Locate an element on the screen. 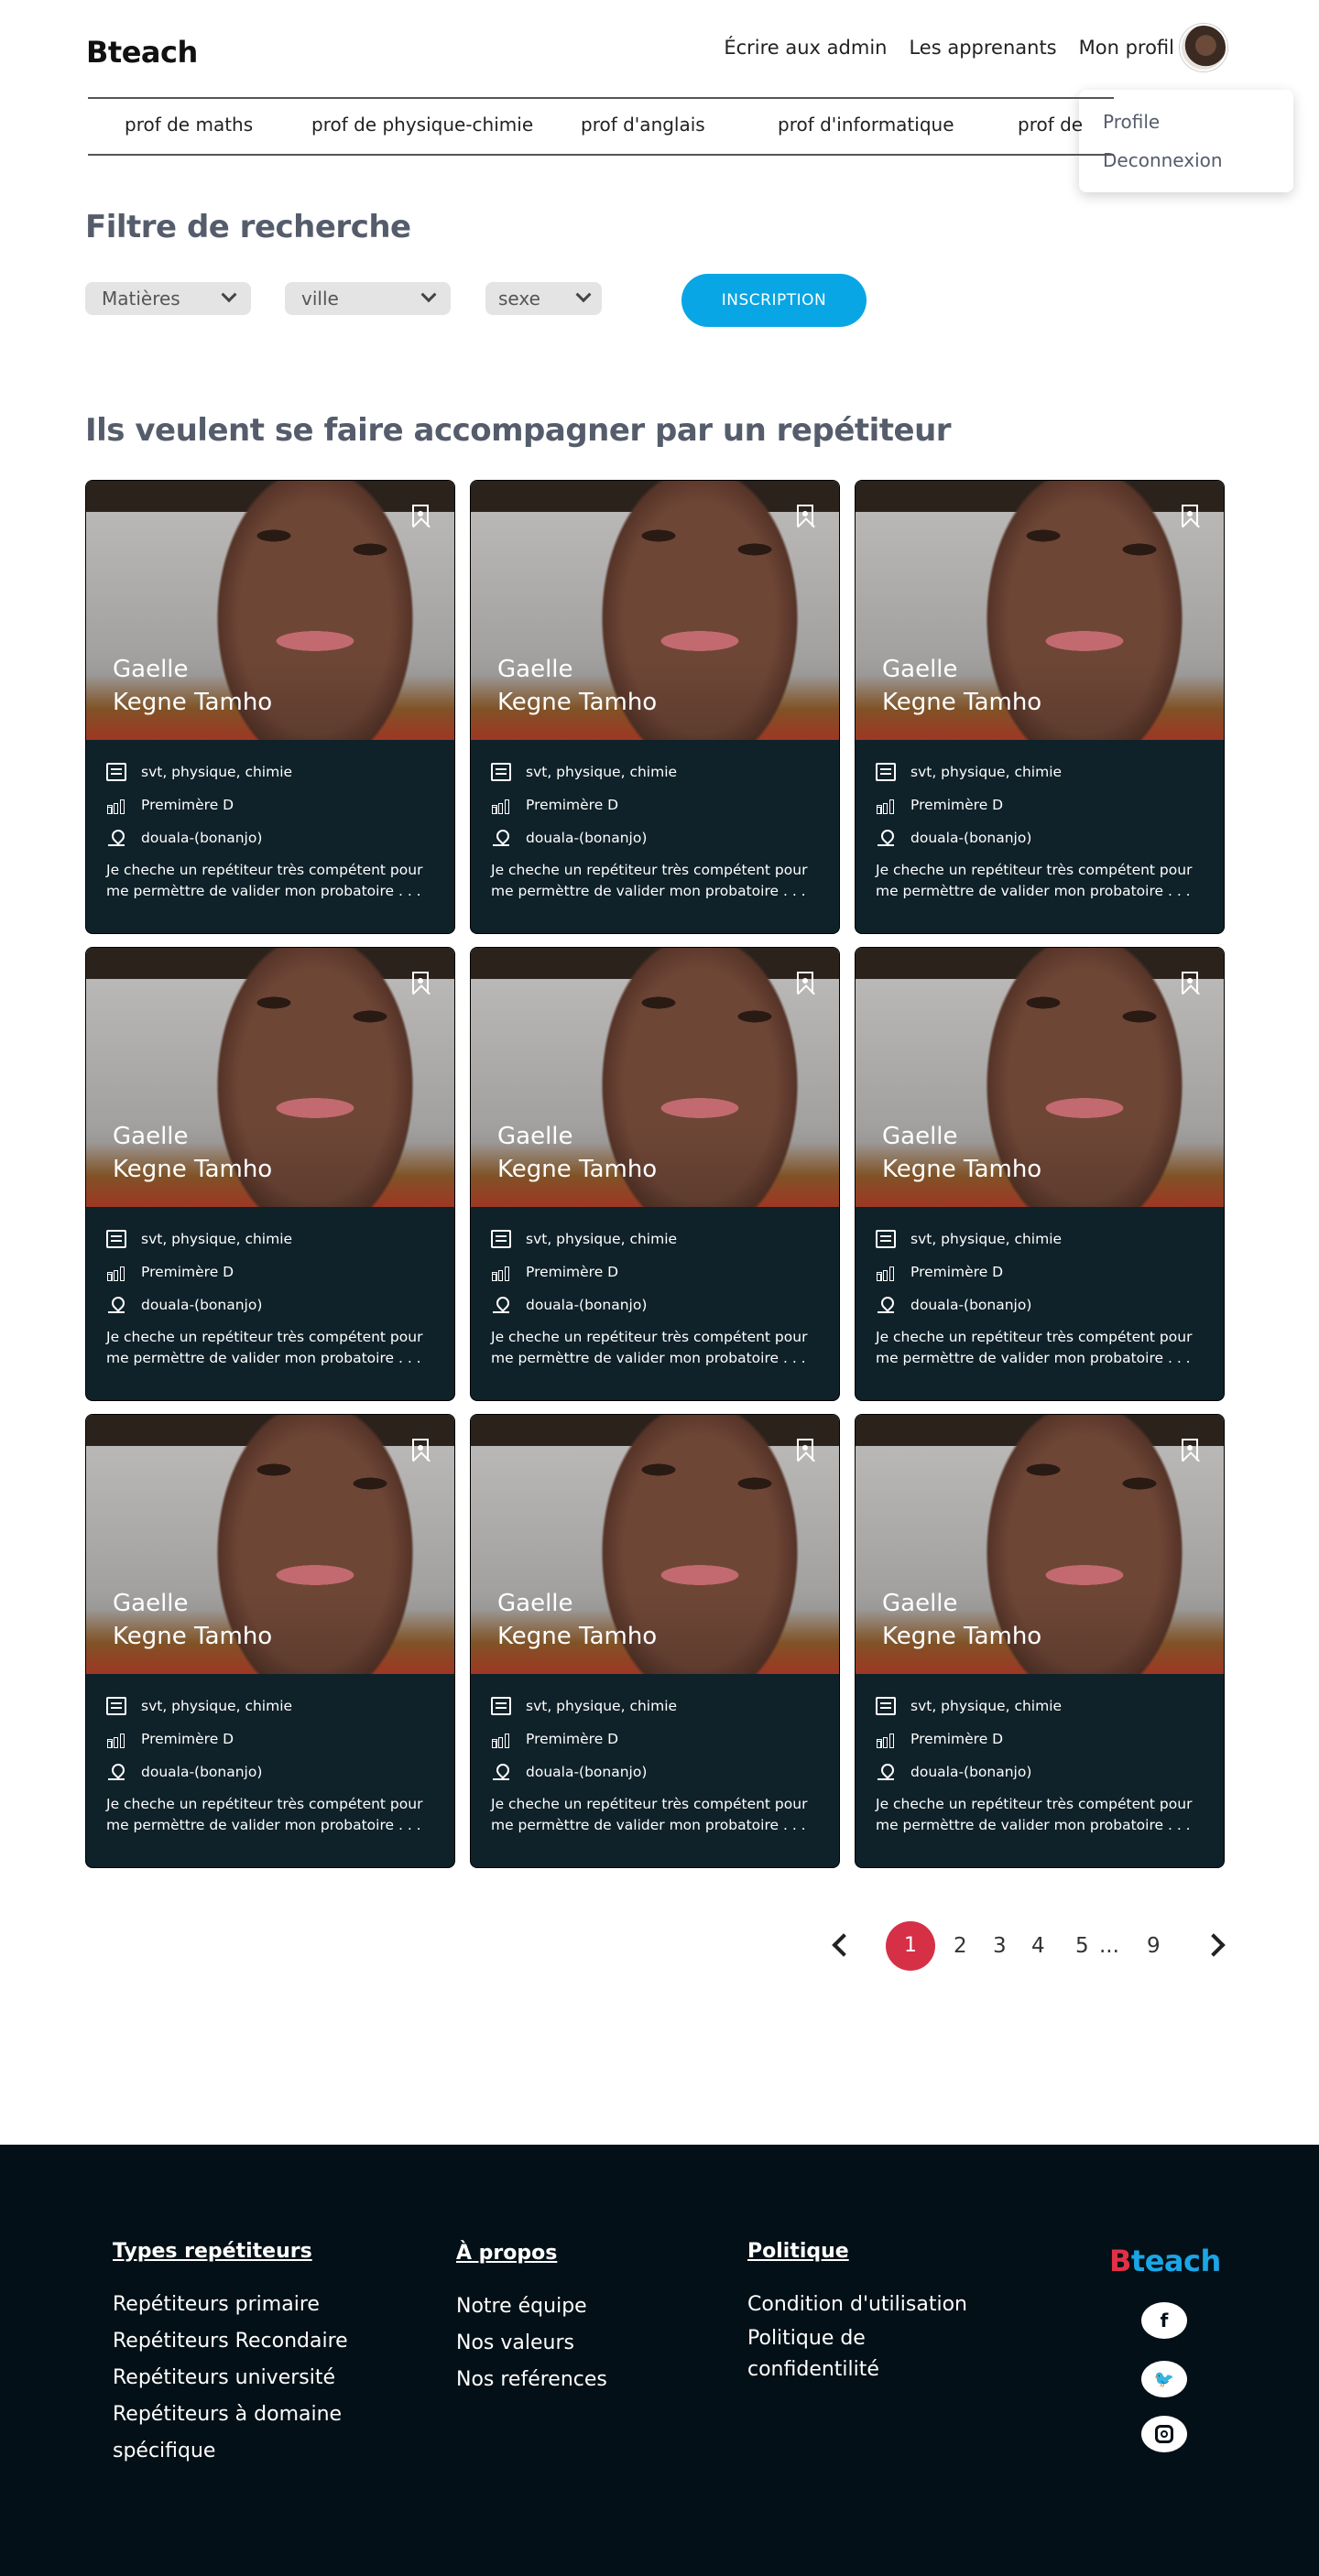 The image size is (1319, 2576). category-informatique: prof d'informatique is located at coordinates (866, 125).